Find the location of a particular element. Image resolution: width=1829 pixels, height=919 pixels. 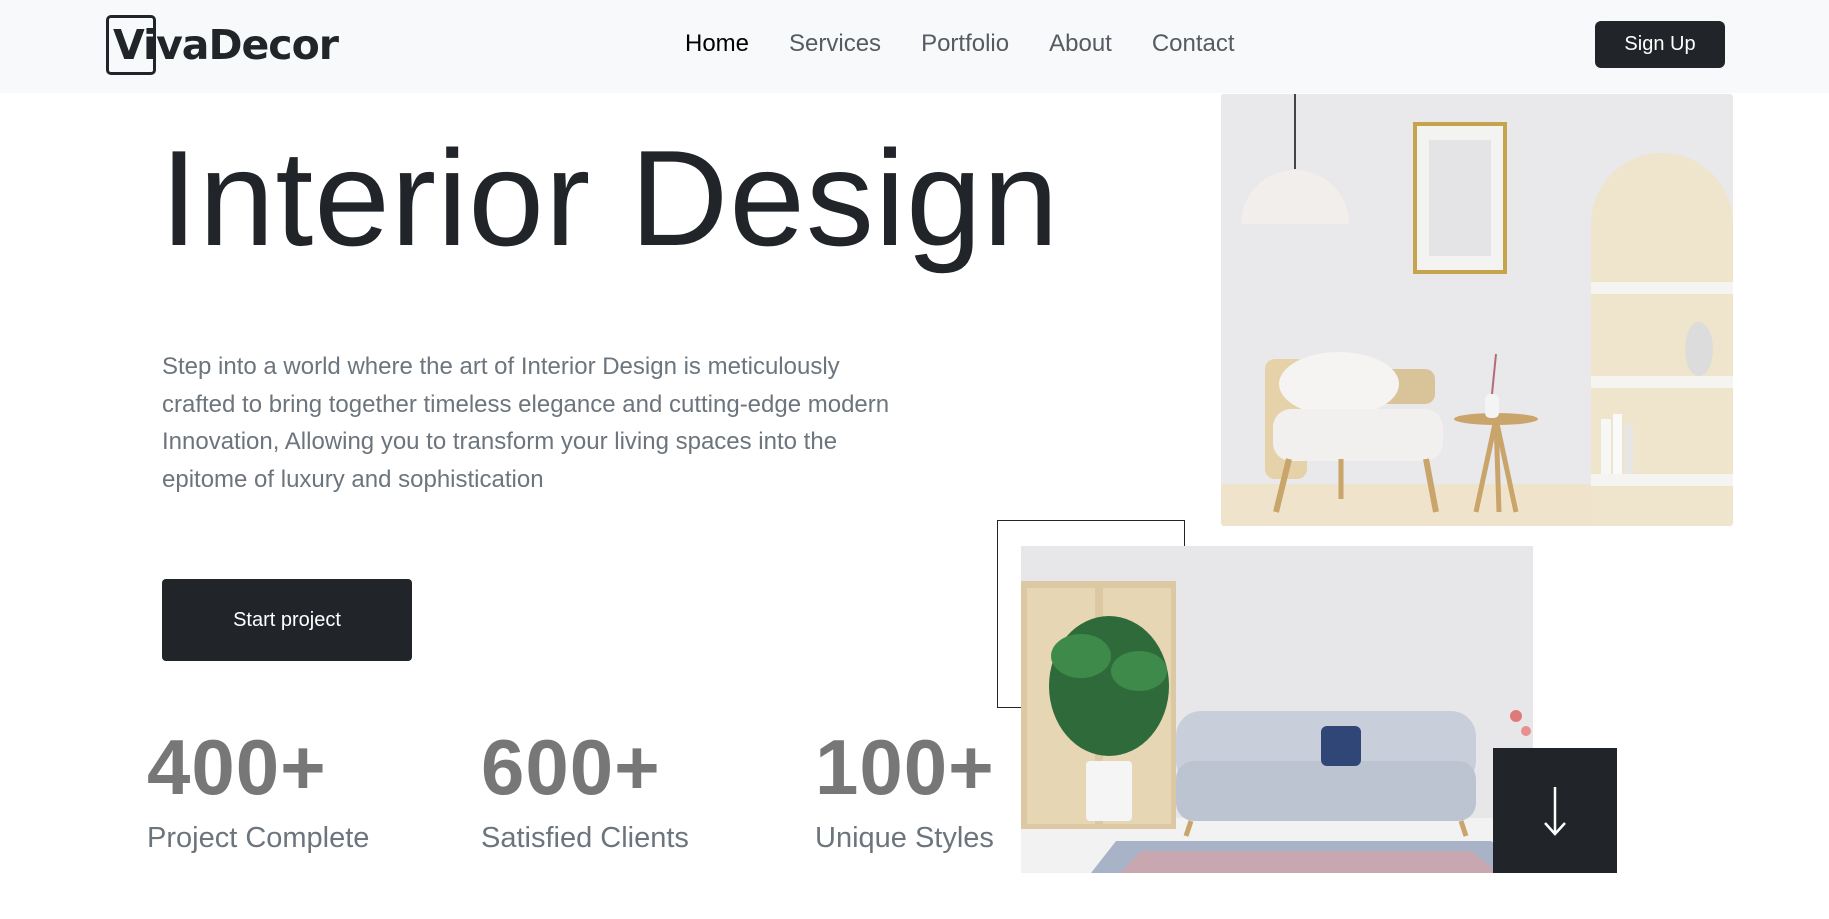

stat-projects: 400+ Project Complete is located at coordinates (258, 789).